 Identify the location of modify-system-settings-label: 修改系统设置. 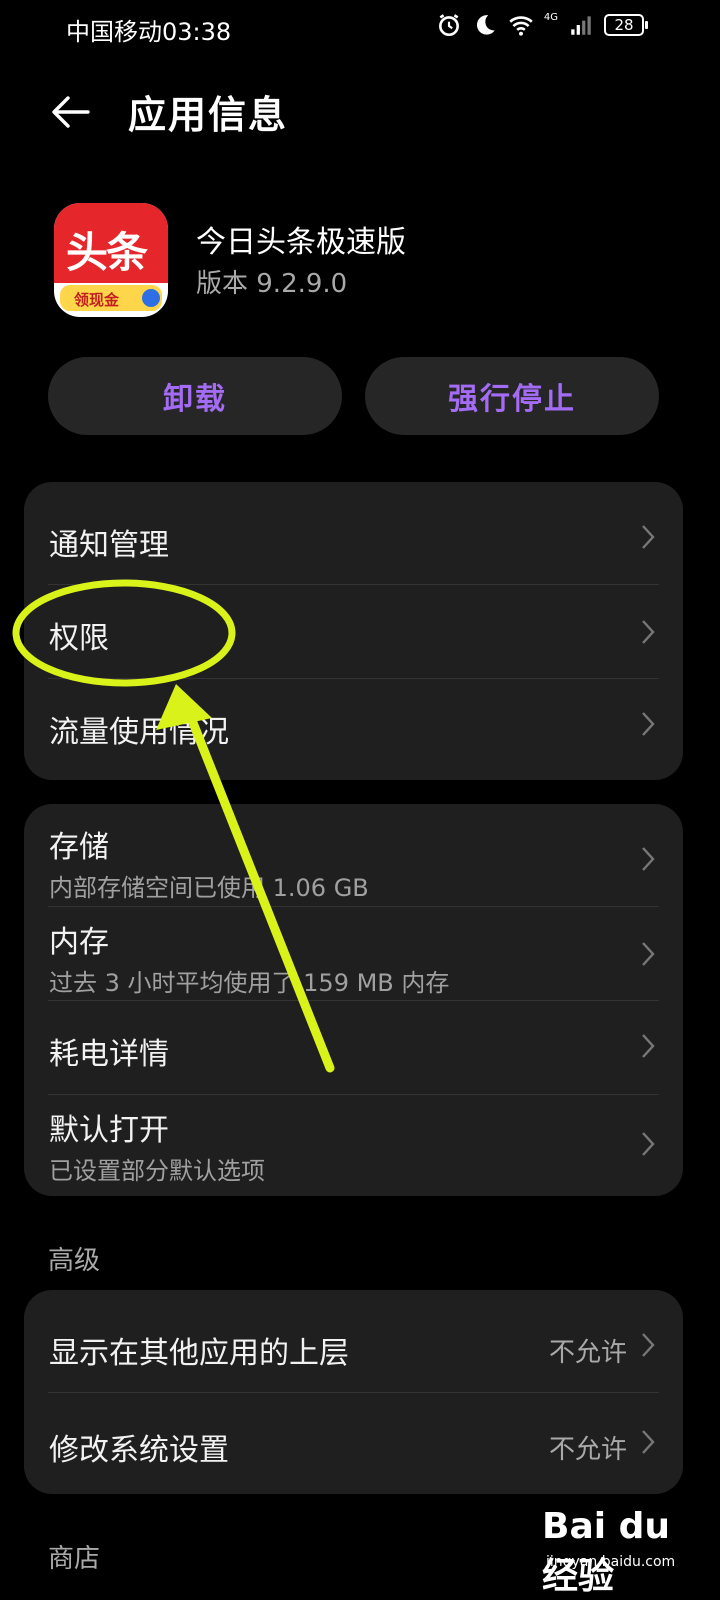
(139, 1450).